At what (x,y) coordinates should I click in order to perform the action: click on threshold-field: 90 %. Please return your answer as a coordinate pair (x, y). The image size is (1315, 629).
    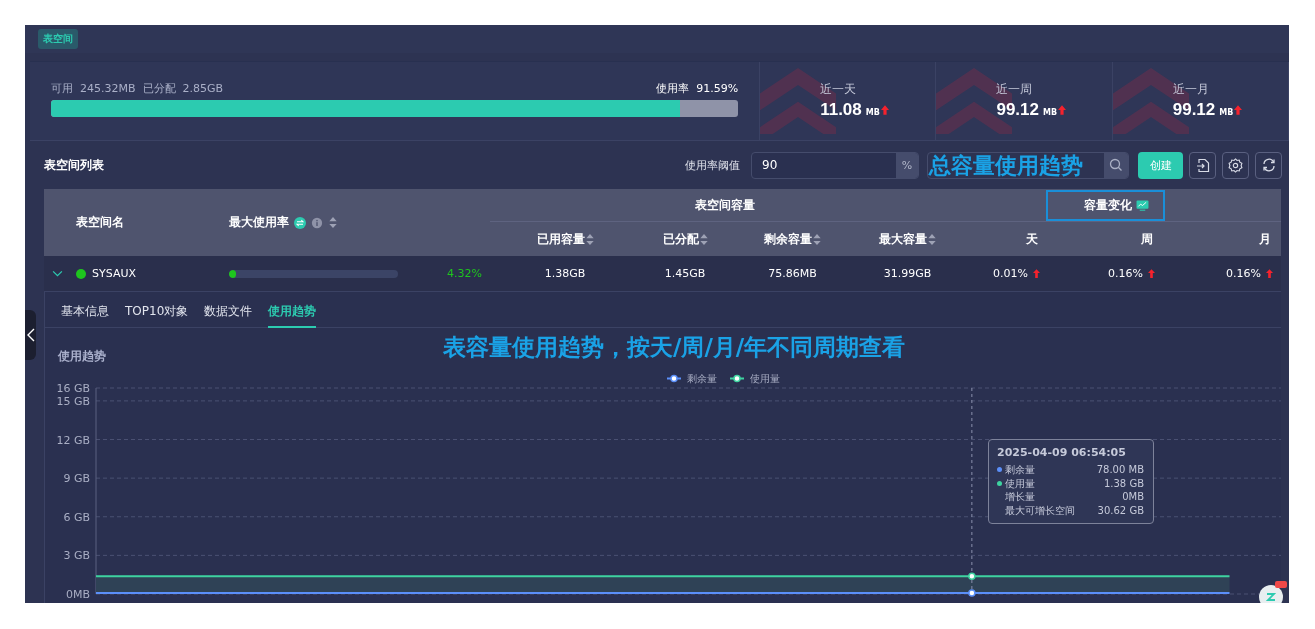
    Looking at the image, I should click on (835, 165).